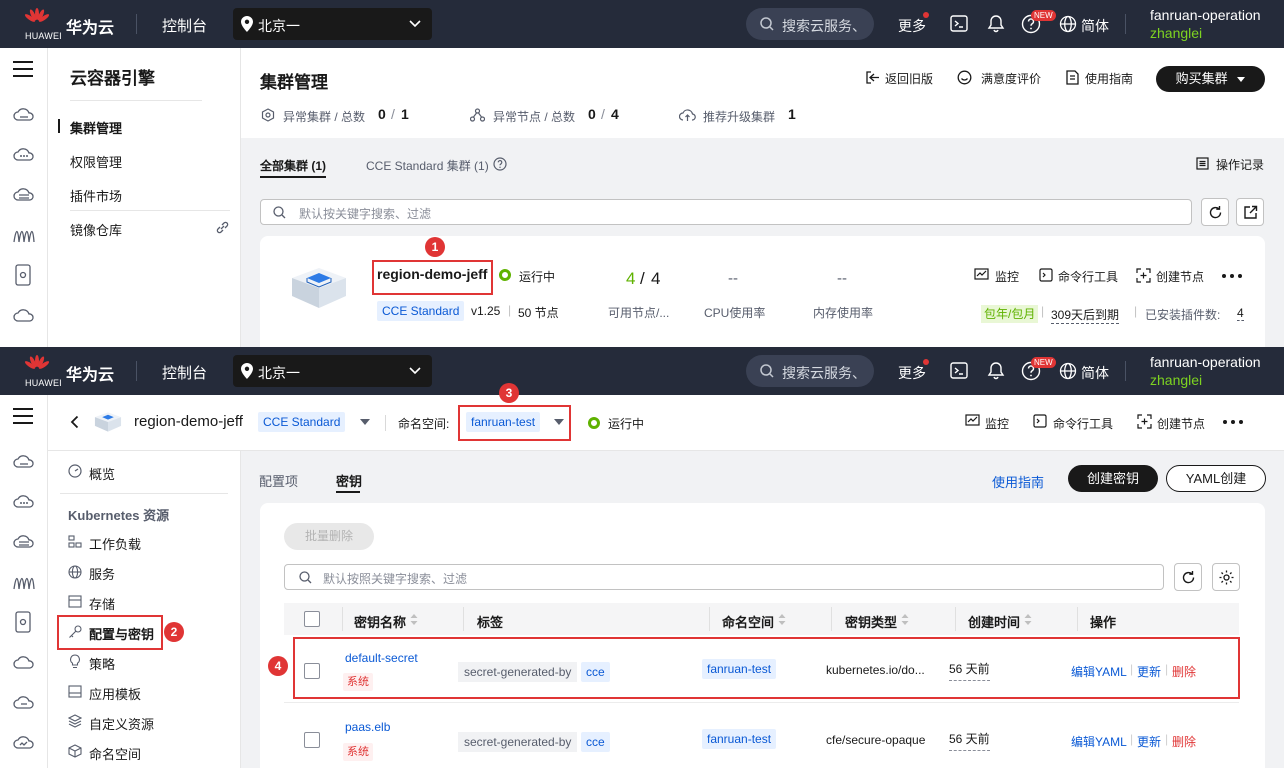 The width and height of the screenshot is (1284, 768). Describe the element at coordinates (909, 78) in the screenshot. I see `back-to-old-version: 返回旧版` at that location.